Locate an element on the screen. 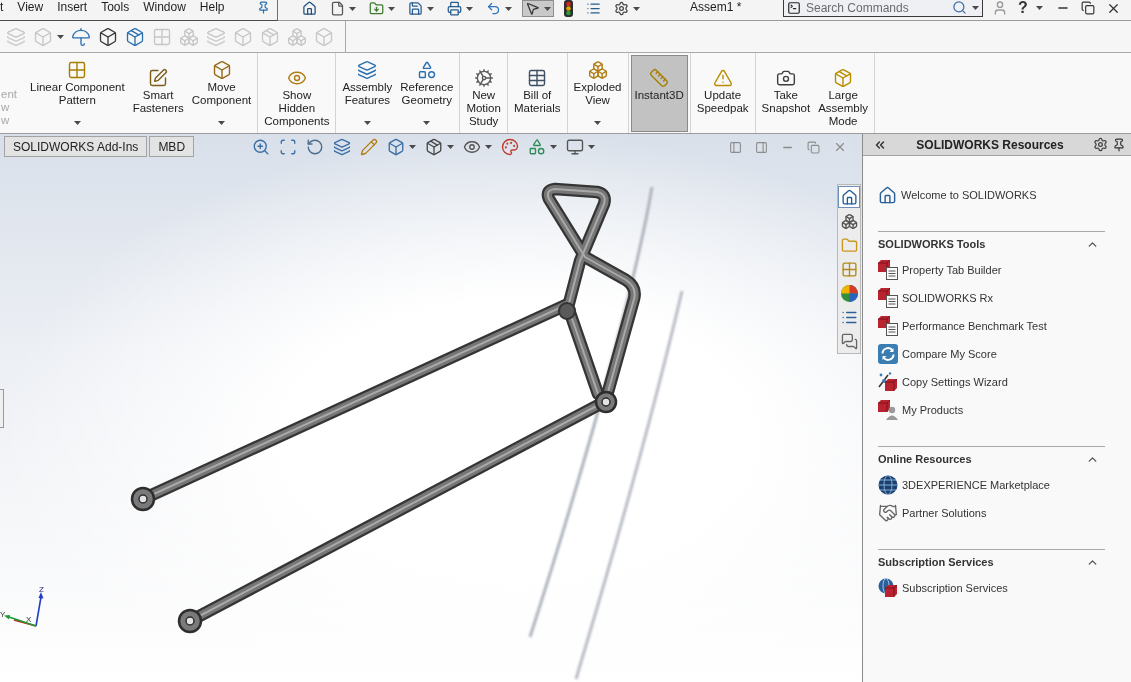 Image resolution: width=1131 pixels, height=682 pixels. grid-icon is located at coordinates (849, 269).